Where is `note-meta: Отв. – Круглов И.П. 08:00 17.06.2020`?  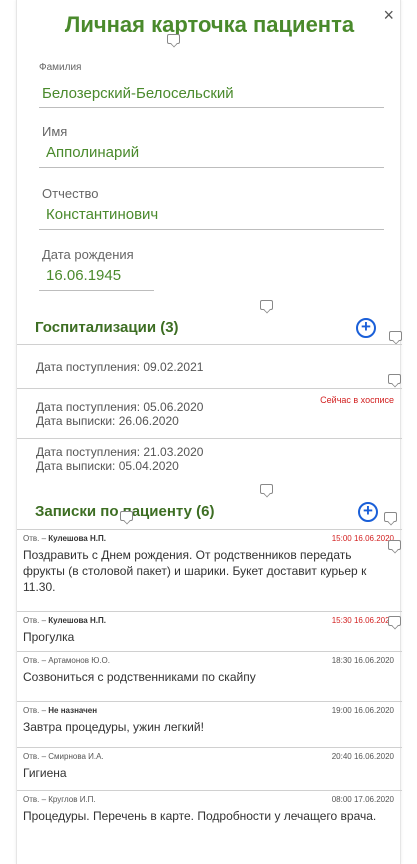
note-meta: Отв. – Круглов И.П. 08:00 17.06.2020 is located at coordinates (208, 800).